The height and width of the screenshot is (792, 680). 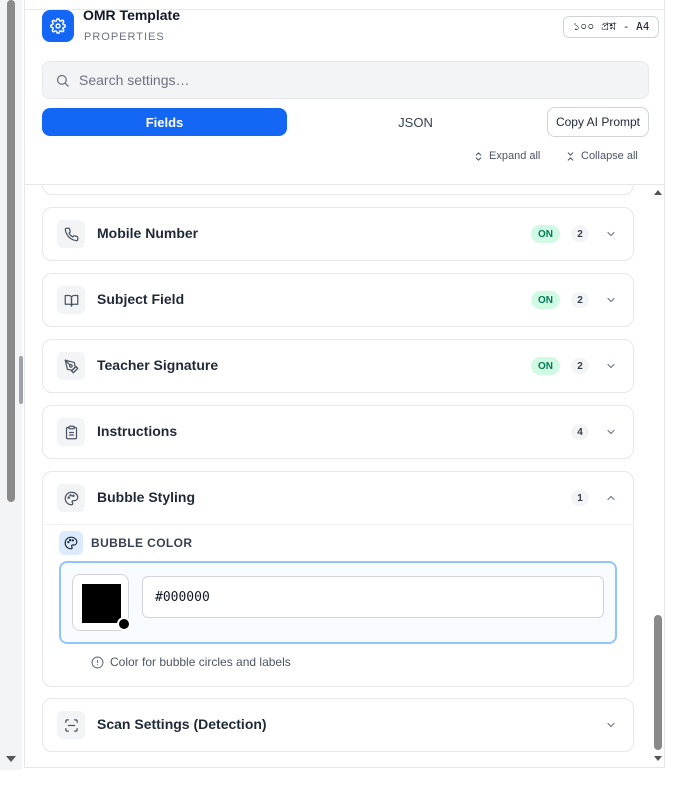 I want to click on count-badge: 4, so click(x=580, y=432).